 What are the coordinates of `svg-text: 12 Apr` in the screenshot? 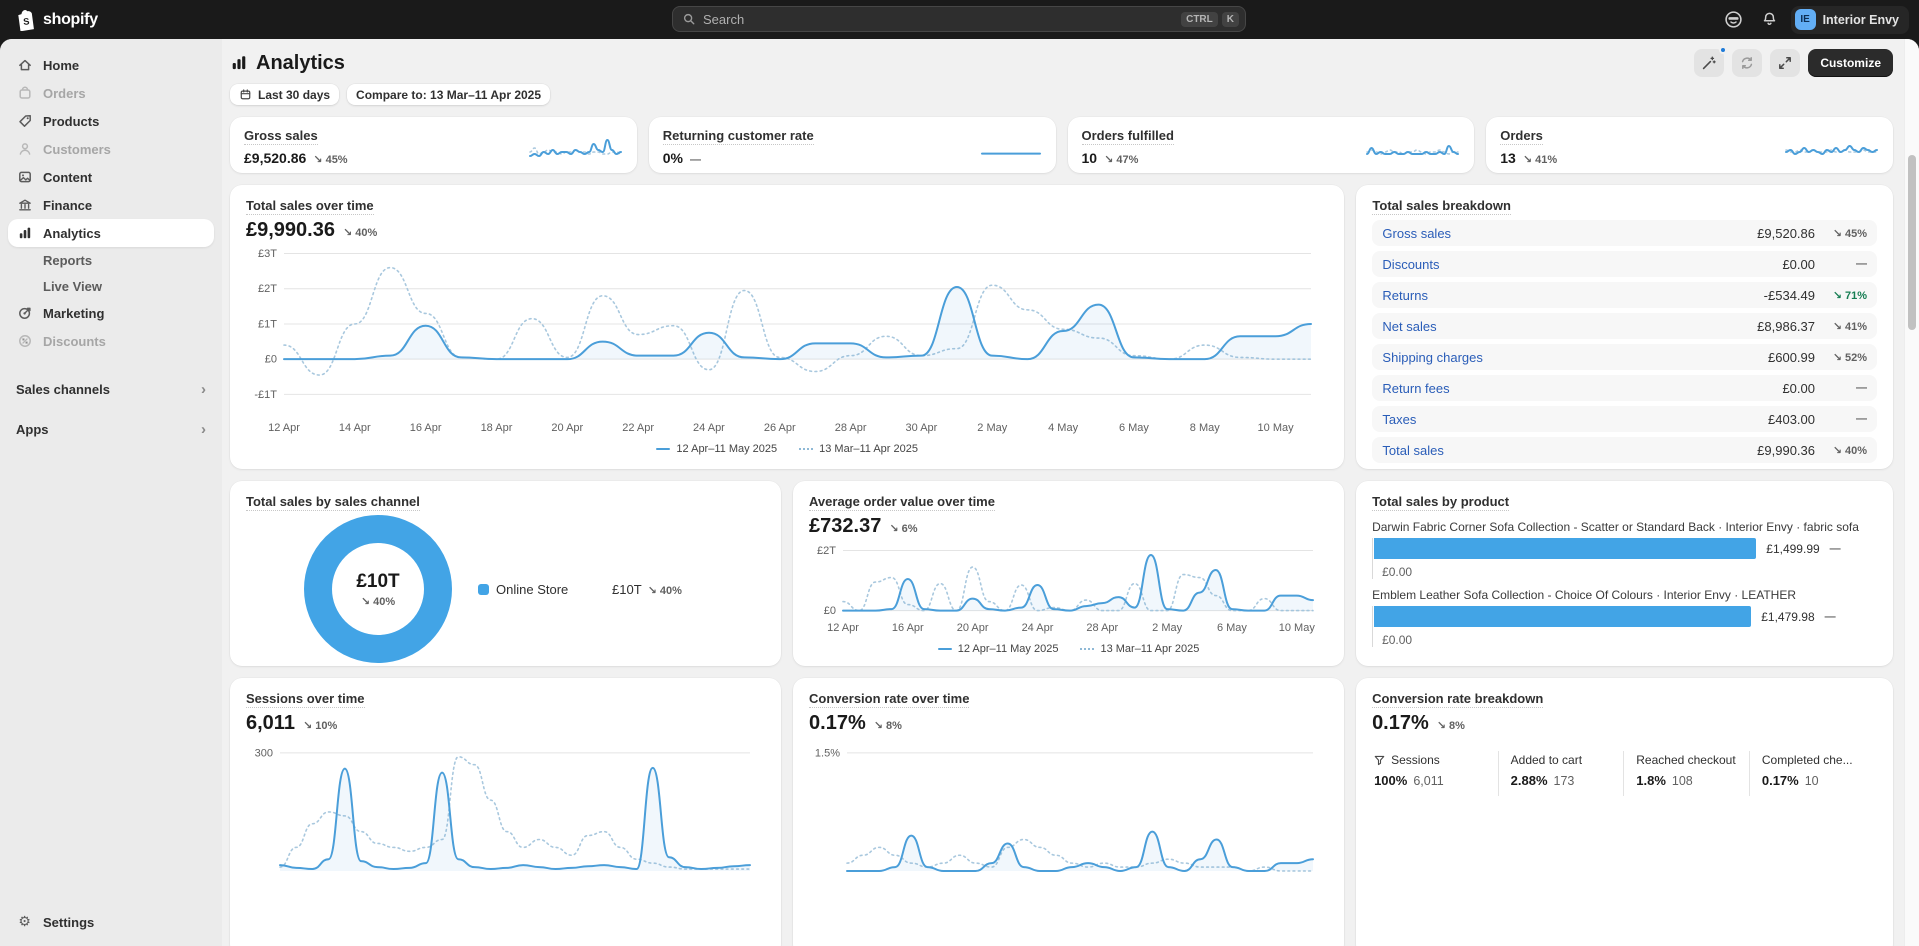 It's located at (843, 628).